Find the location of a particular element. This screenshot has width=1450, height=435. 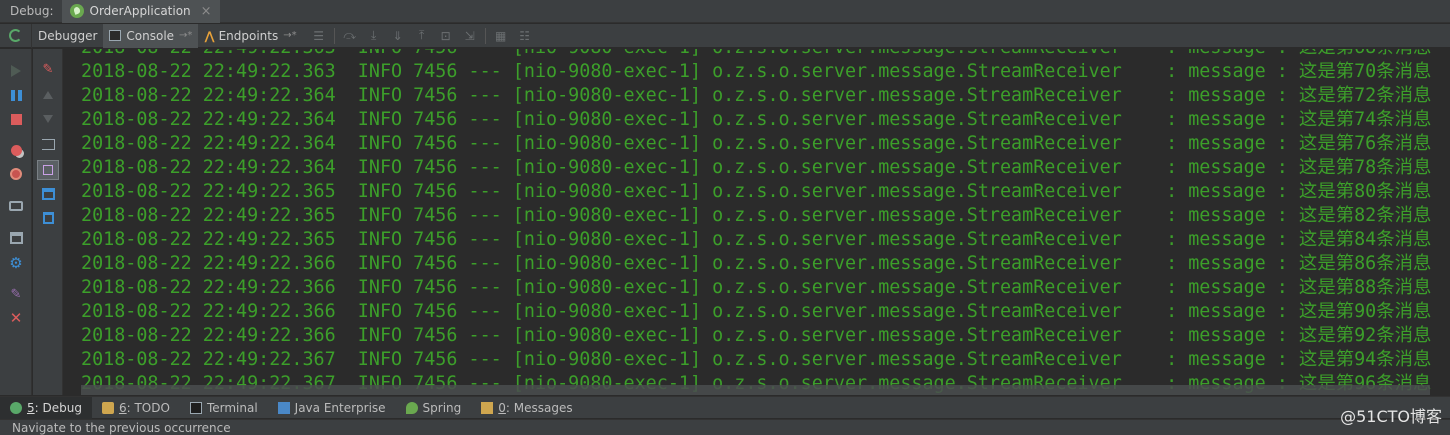

tool-window-messages: 0: Messages is located at coordinates (526, 408).